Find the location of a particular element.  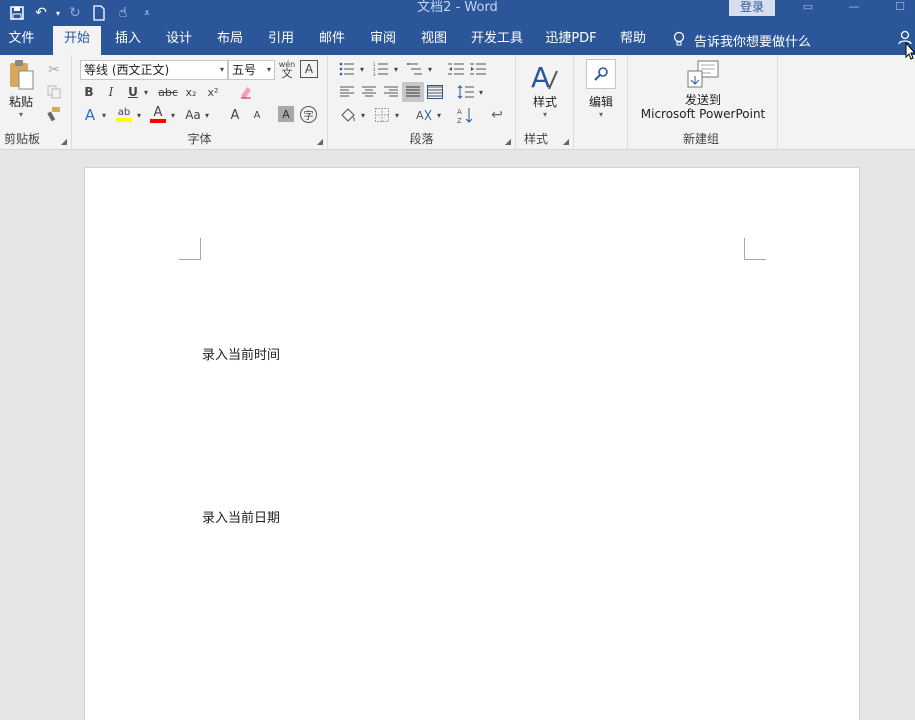

ribbon-display-options-icon: ▭ is located at coordinates (808, 8).